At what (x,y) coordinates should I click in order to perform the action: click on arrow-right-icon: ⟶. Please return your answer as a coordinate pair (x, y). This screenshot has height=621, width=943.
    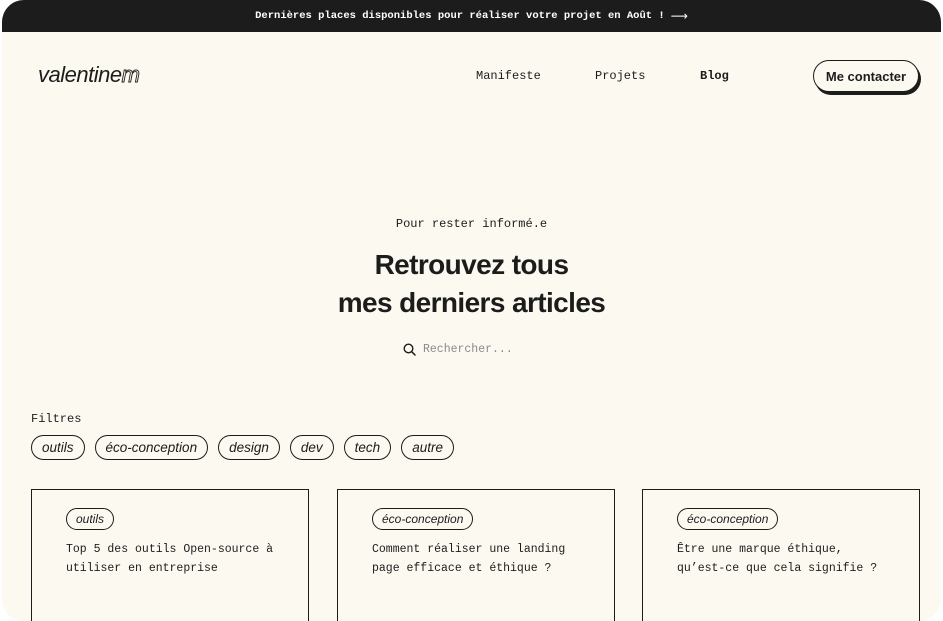
    Looking at the image, I should click on (679, 16).